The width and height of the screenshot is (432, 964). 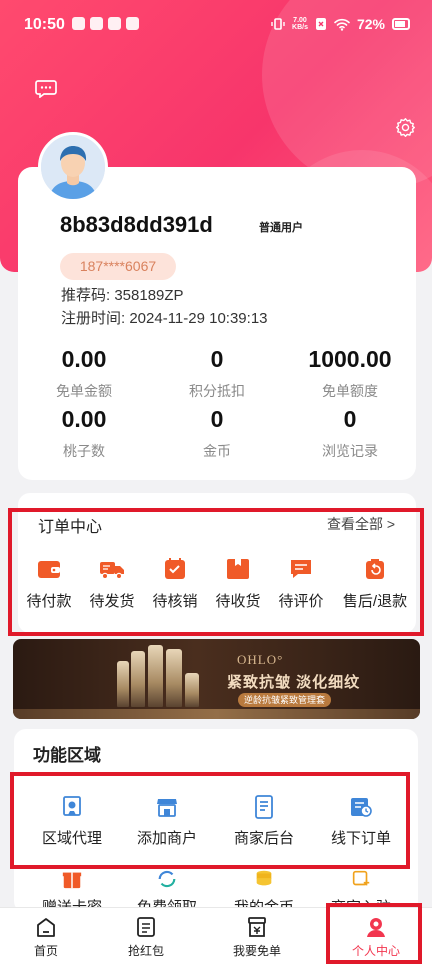 What do you see at coordinates (67, 755) in the screenshot?
I see `function-area-title: 功能区域` at bounding box center [67, 755].